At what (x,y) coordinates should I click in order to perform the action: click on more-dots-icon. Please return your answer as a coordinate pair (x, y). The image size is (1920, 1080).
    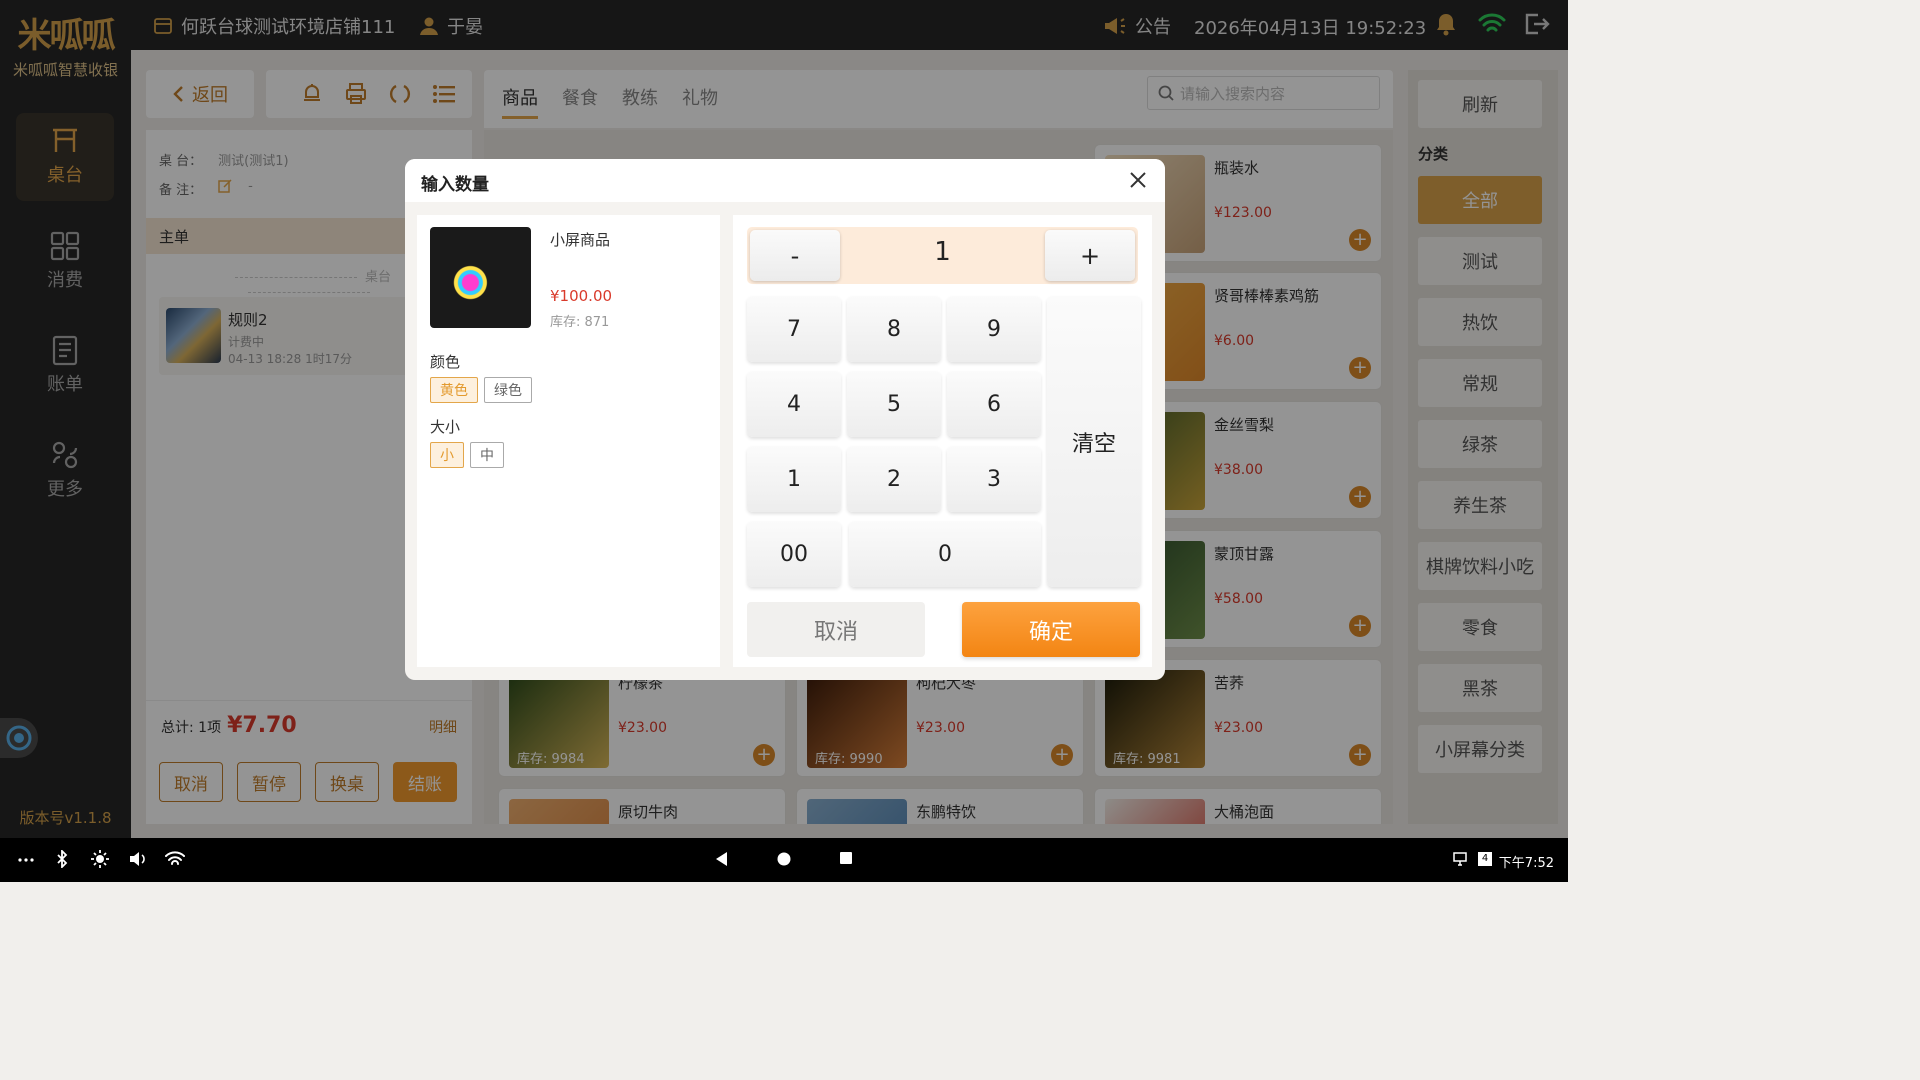
    Looking at the image, I should click on (26, 860).